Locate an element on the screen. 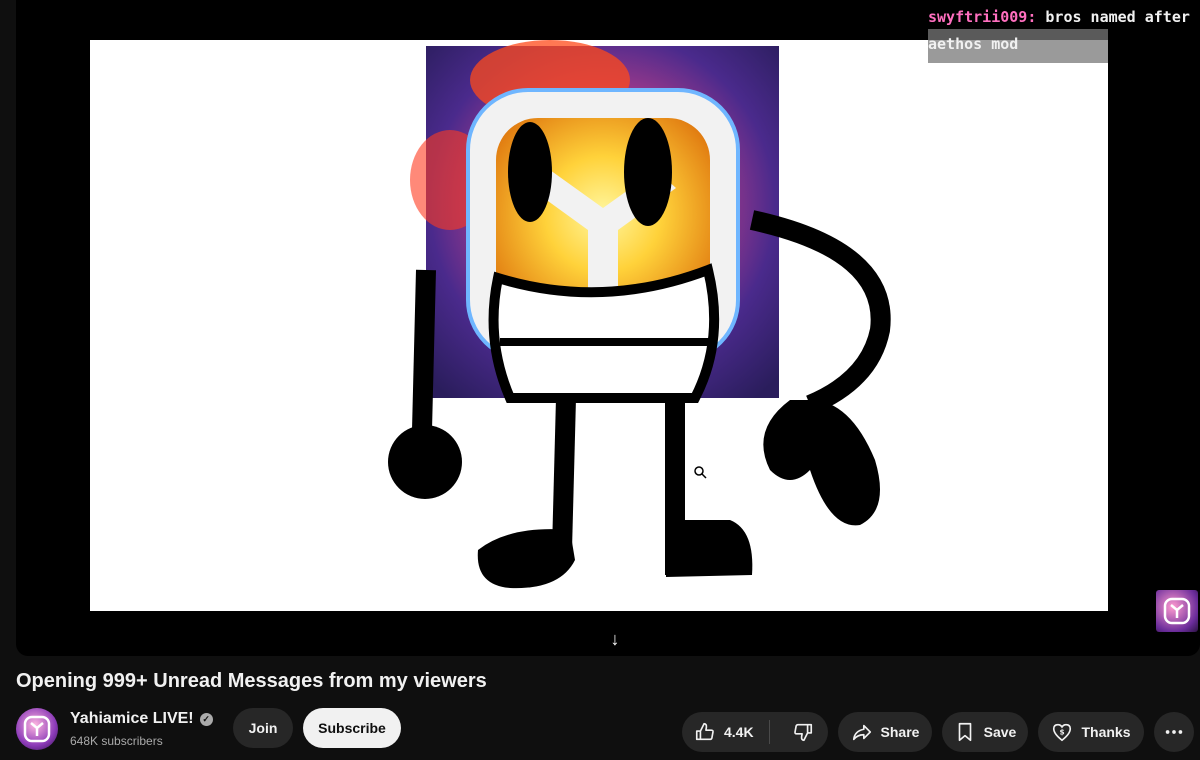  thanks-button: $ Thanks is located at coordinates (1091, 732).